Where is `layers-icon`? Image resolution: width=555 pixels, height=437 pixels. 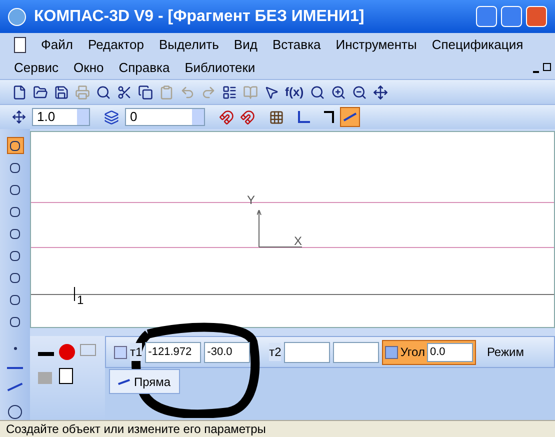 layers-icon is located at coordinates (111, 117).